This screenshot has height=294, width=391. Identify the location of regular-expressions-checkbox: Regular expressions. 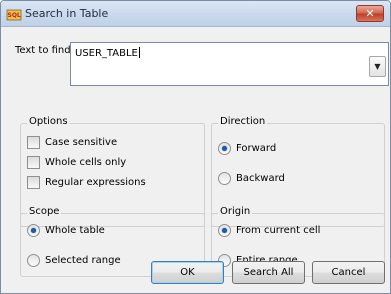
(86, 182).